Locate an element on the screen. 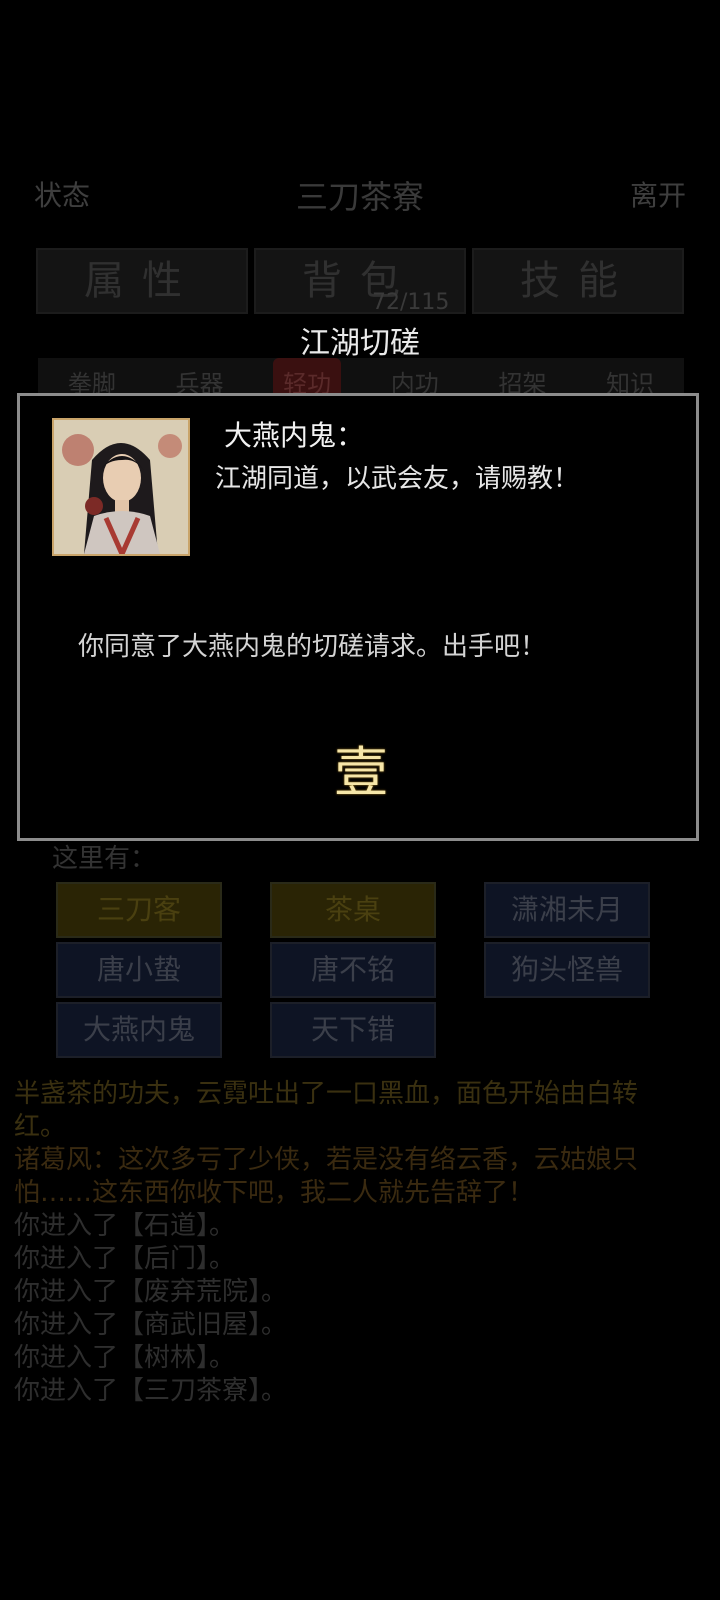 The height and width of the screenshot is (1600, 720). log-line: 你进入了【废弃荒院】。 is located at coordinates (151, 1292).